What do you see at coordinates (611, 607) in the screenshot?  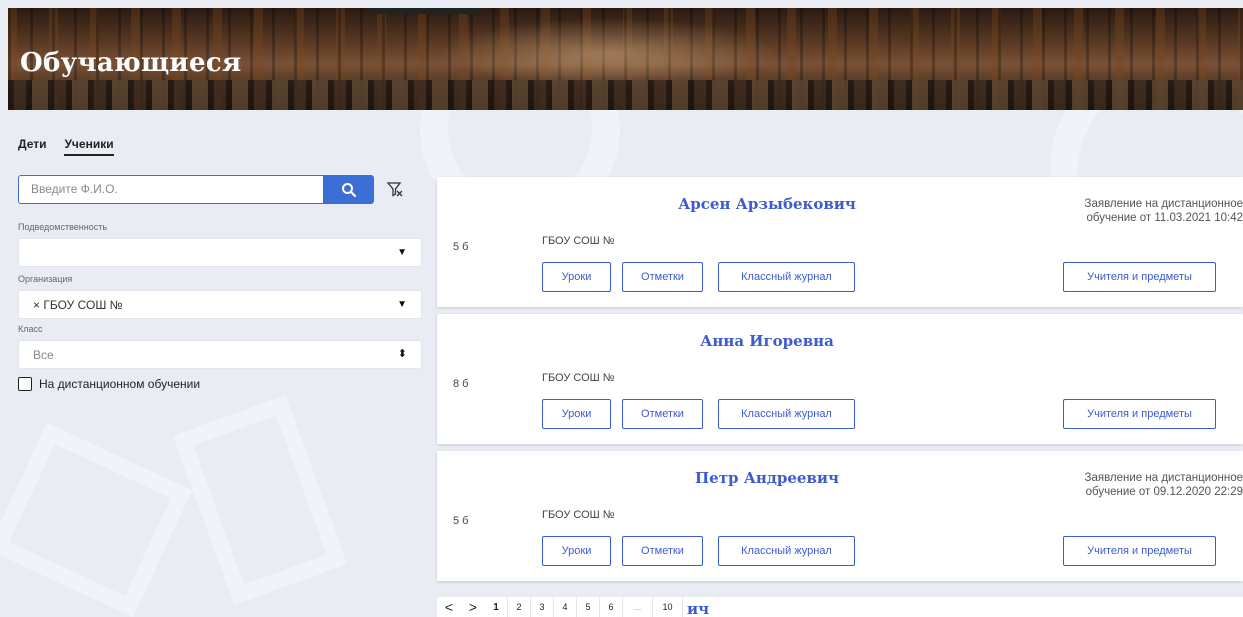 I see `page-button: 6` at bounding box center [611, 607].